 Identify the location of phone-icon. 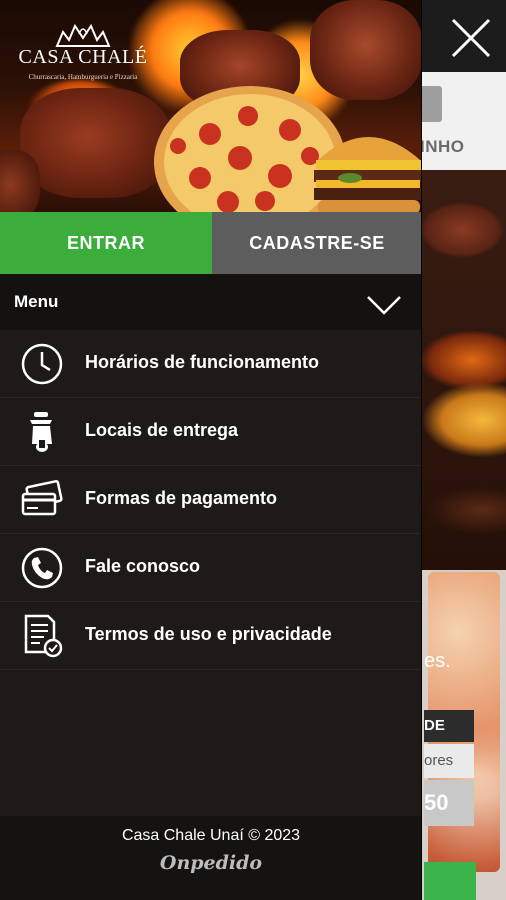
(42, 568).